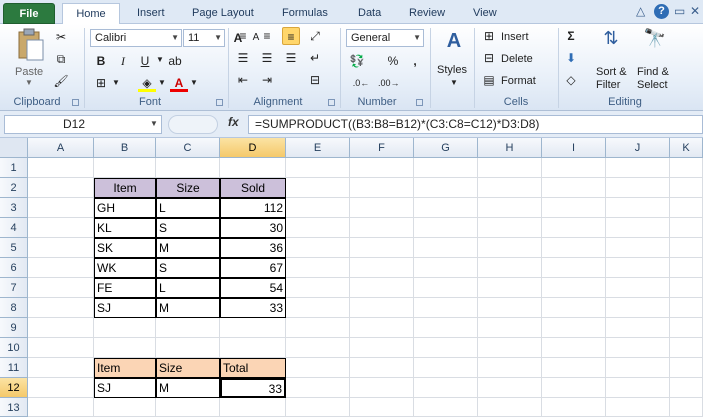  What do you see at coordinates (331, 102) in the screenshot?
I see `alignment-launcher-icon` at bounding box center [331, 102].